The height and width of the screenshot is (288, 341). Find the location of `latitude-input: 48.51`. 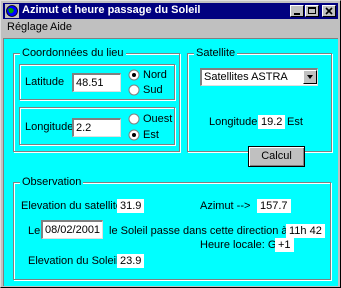

latitude-input: 48.51 is located at coordinates (96, 82).